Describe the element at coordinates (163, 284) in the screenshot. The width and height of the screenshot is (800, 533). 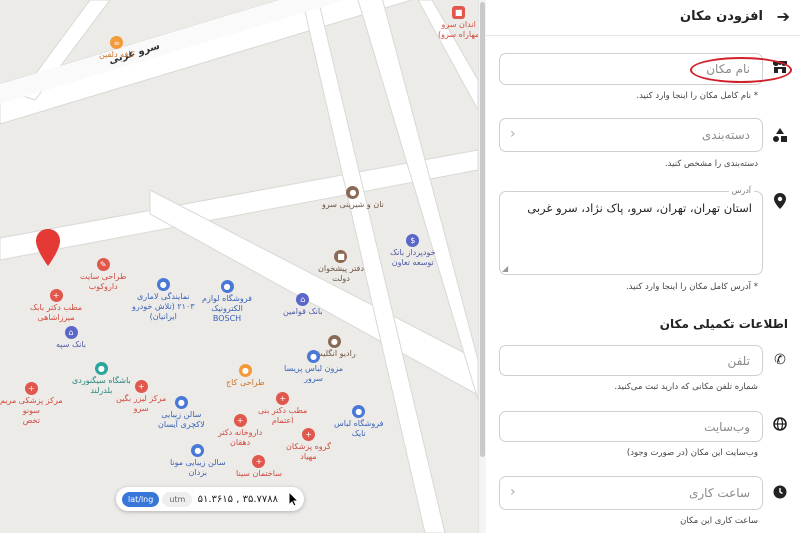
I see `car-icon: ●` at that location.